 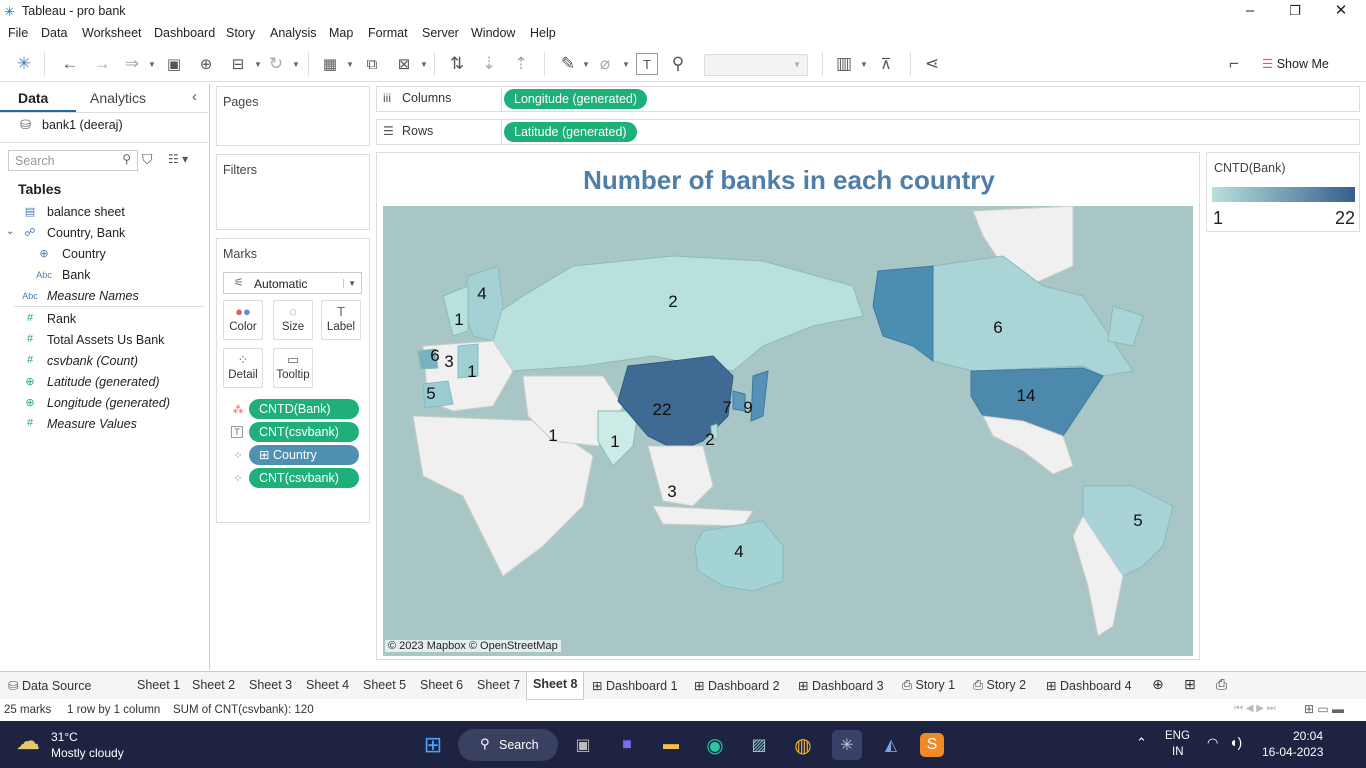 I want to click on tab-data-source: ⛁ Data Source, so click(x=49, y=685).